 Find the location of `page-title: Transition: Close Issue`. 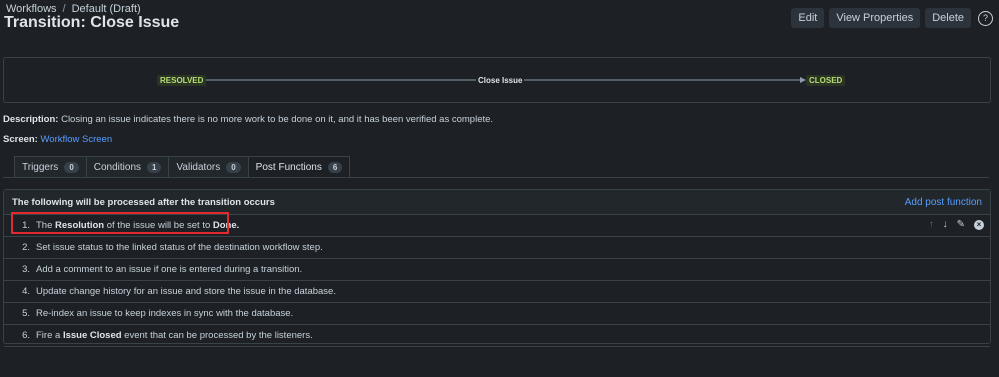

page-title: Transition: Close Issue is located at coordinates (92, 22).